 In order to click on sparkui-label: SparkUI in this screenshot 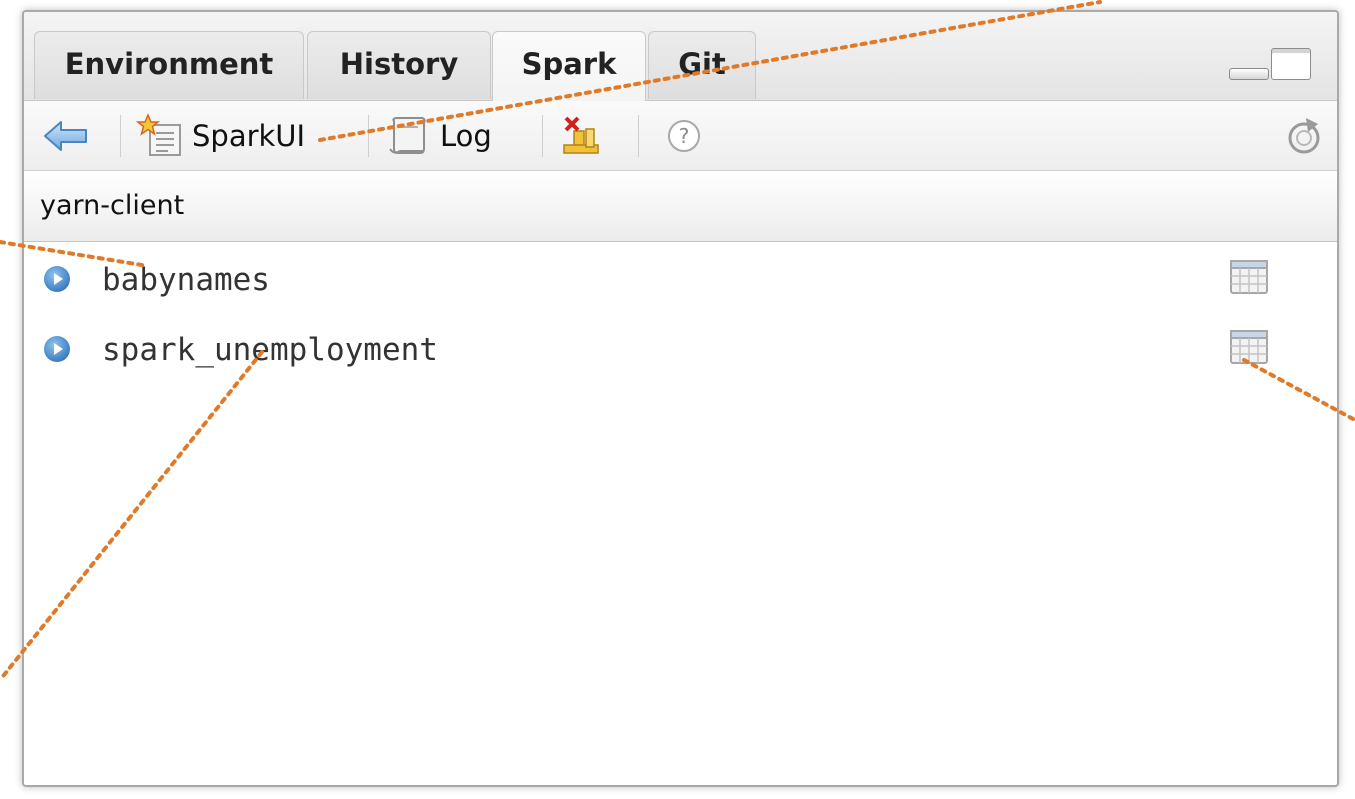, I will do `click(249, 135)`.